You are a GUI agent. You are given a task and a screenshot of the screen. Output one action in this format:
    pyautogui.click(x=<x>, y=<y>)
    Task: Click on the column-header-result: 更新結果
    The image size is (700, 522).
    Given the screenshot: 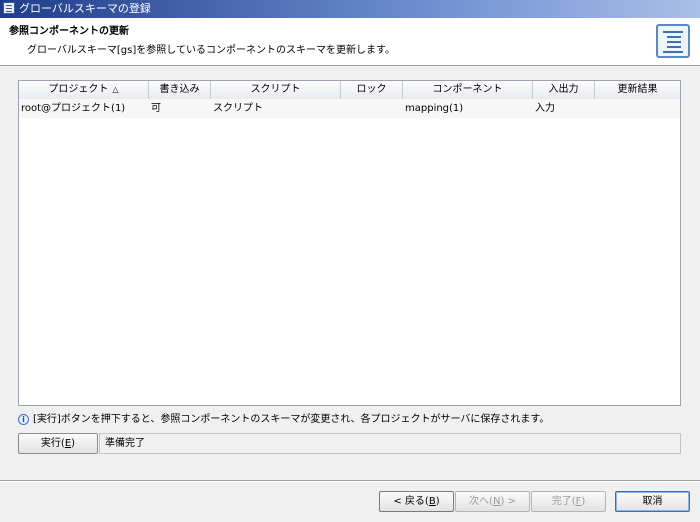 What is the action you would take?
    pyautogui.click(x=637, y=90)
    